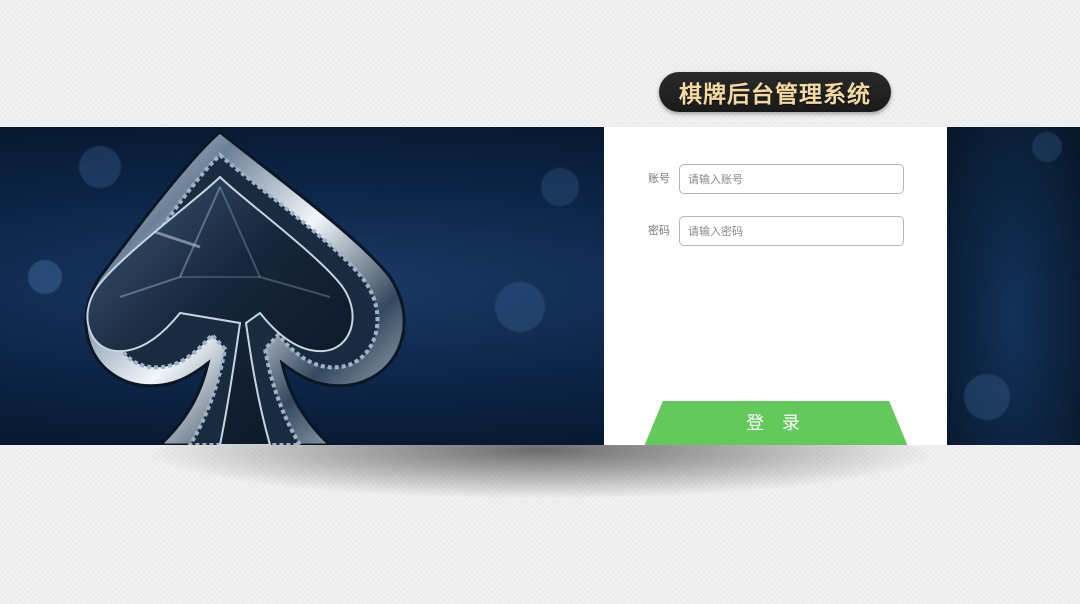 The height and width of the screenshot is (604, 1080). I want to click on account-label: 账号, so click(659, 178).